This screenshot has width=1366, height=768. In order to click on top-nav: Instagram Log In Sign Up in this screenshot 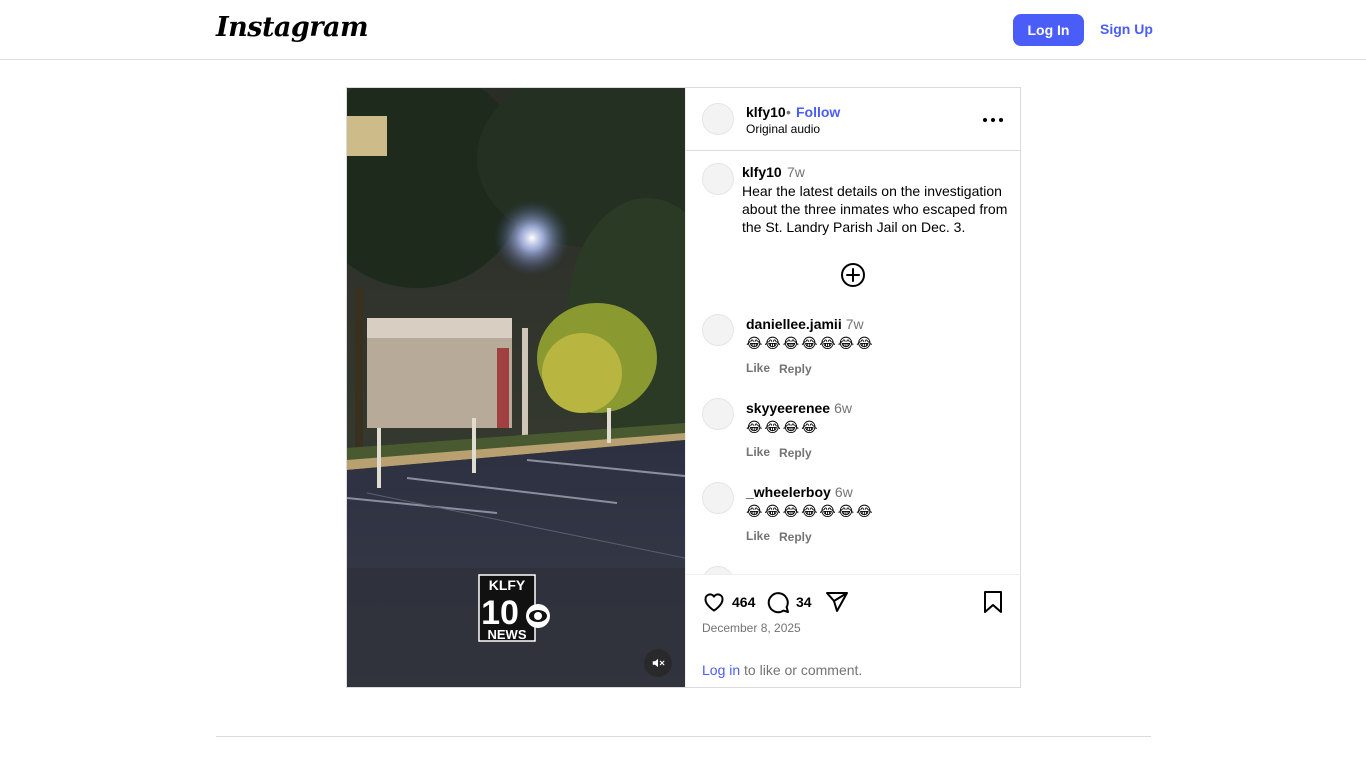, I will do `click(683, 30)`.